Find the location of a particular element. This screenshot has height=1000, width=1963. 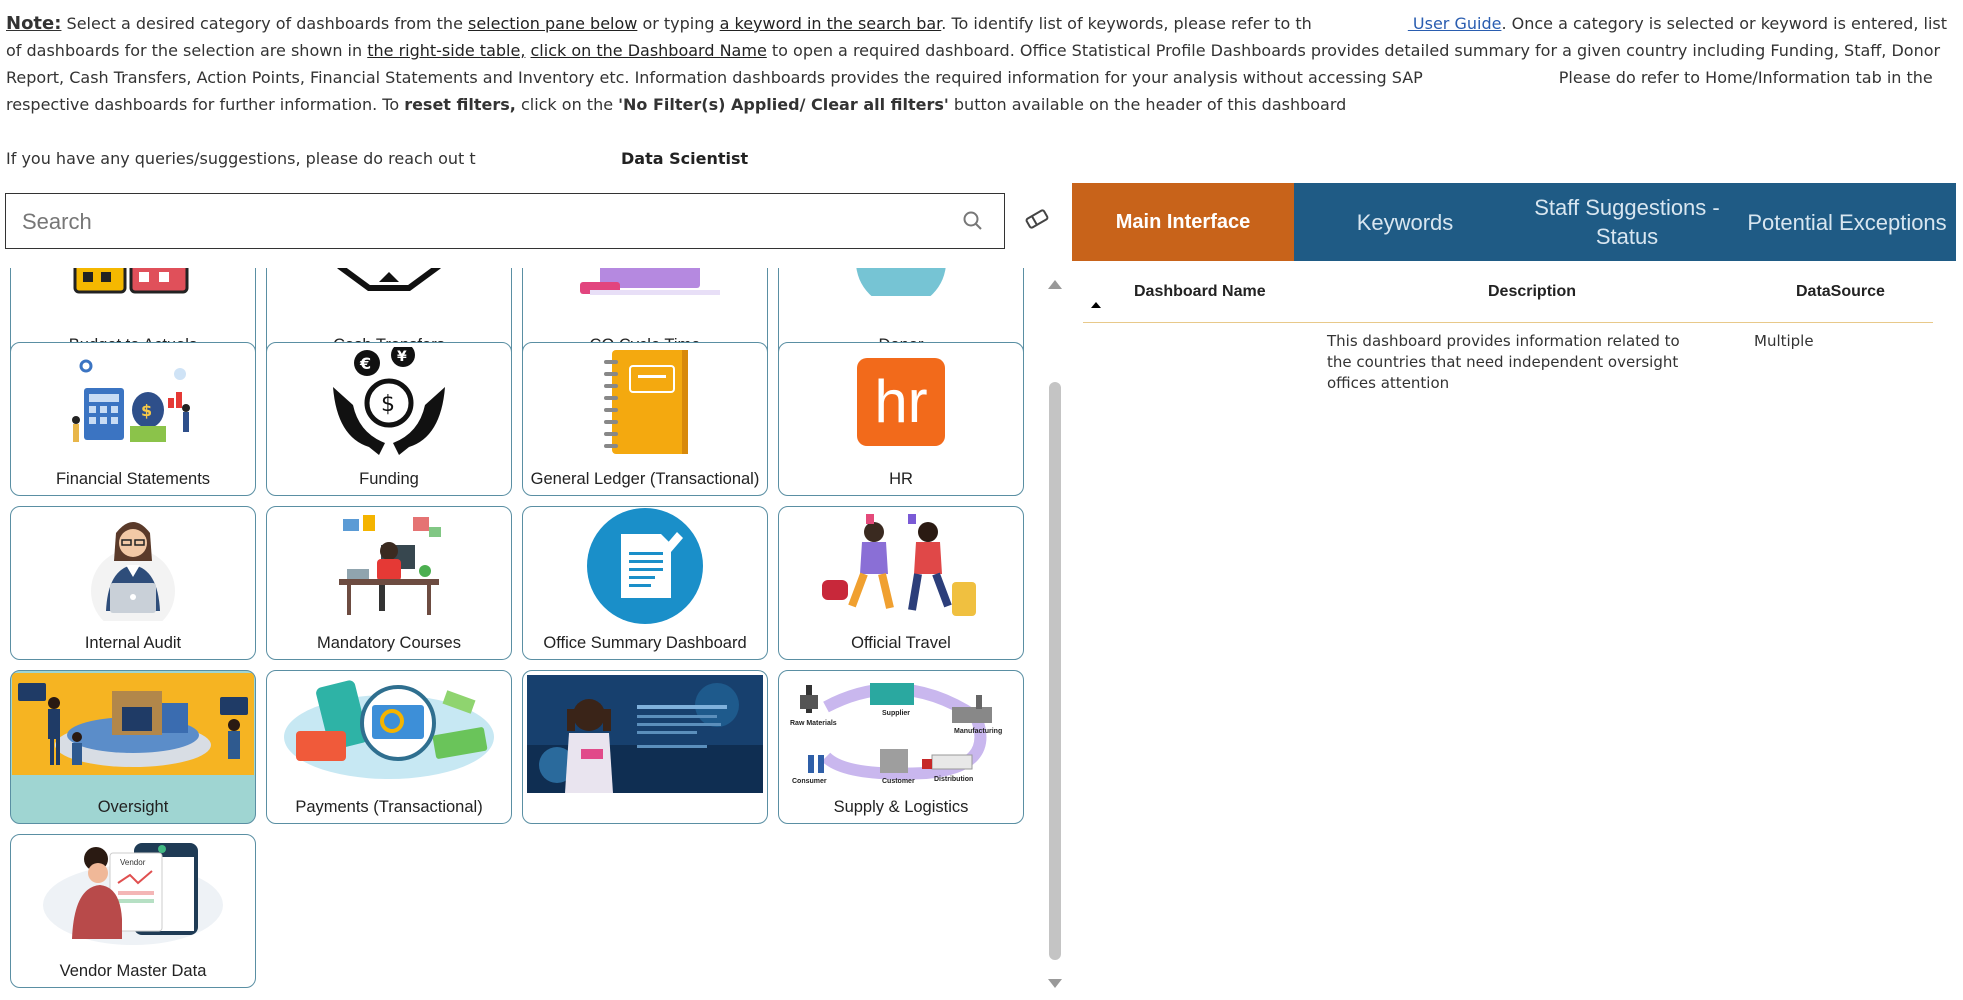

note-reset-filters: reset filters, is located at coordinates (460, 104).